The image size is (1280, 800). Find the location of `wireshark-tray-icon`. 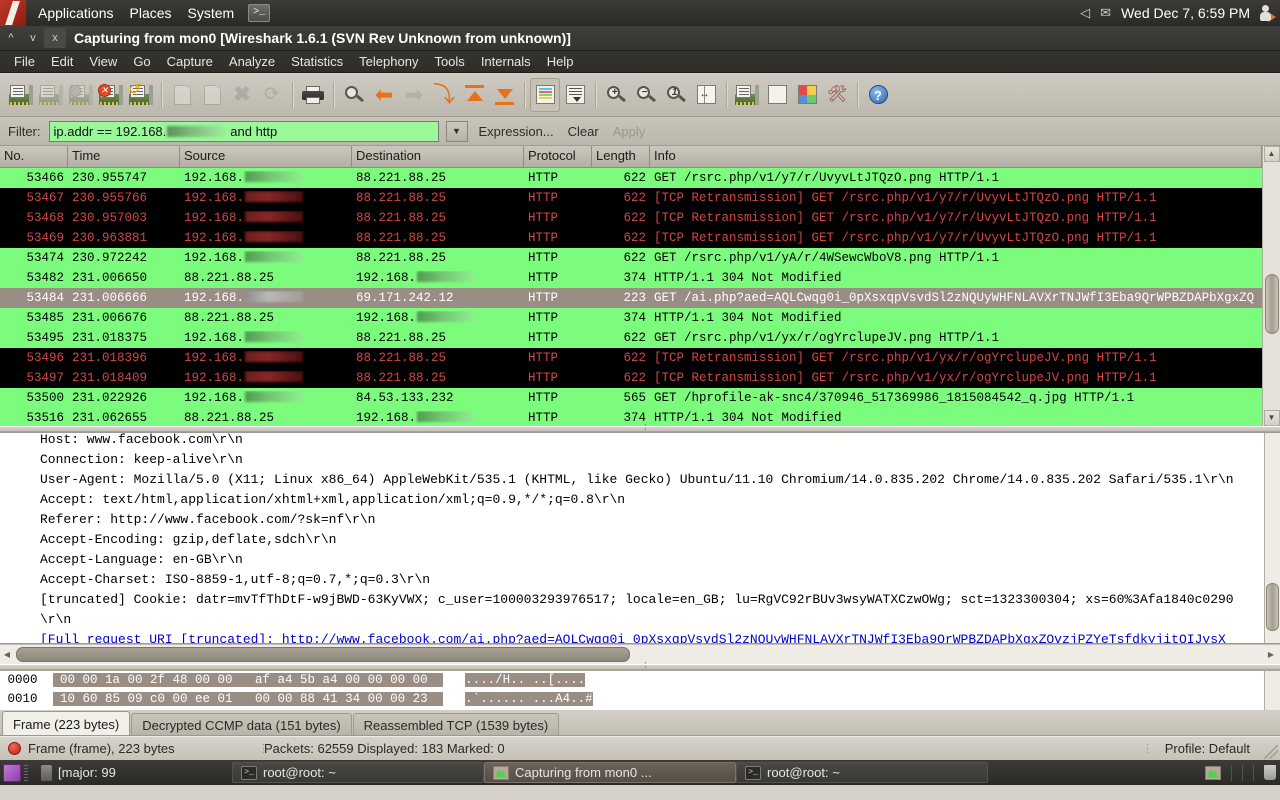

wireshark-tray-icon is located at coordinates (1213, 772).